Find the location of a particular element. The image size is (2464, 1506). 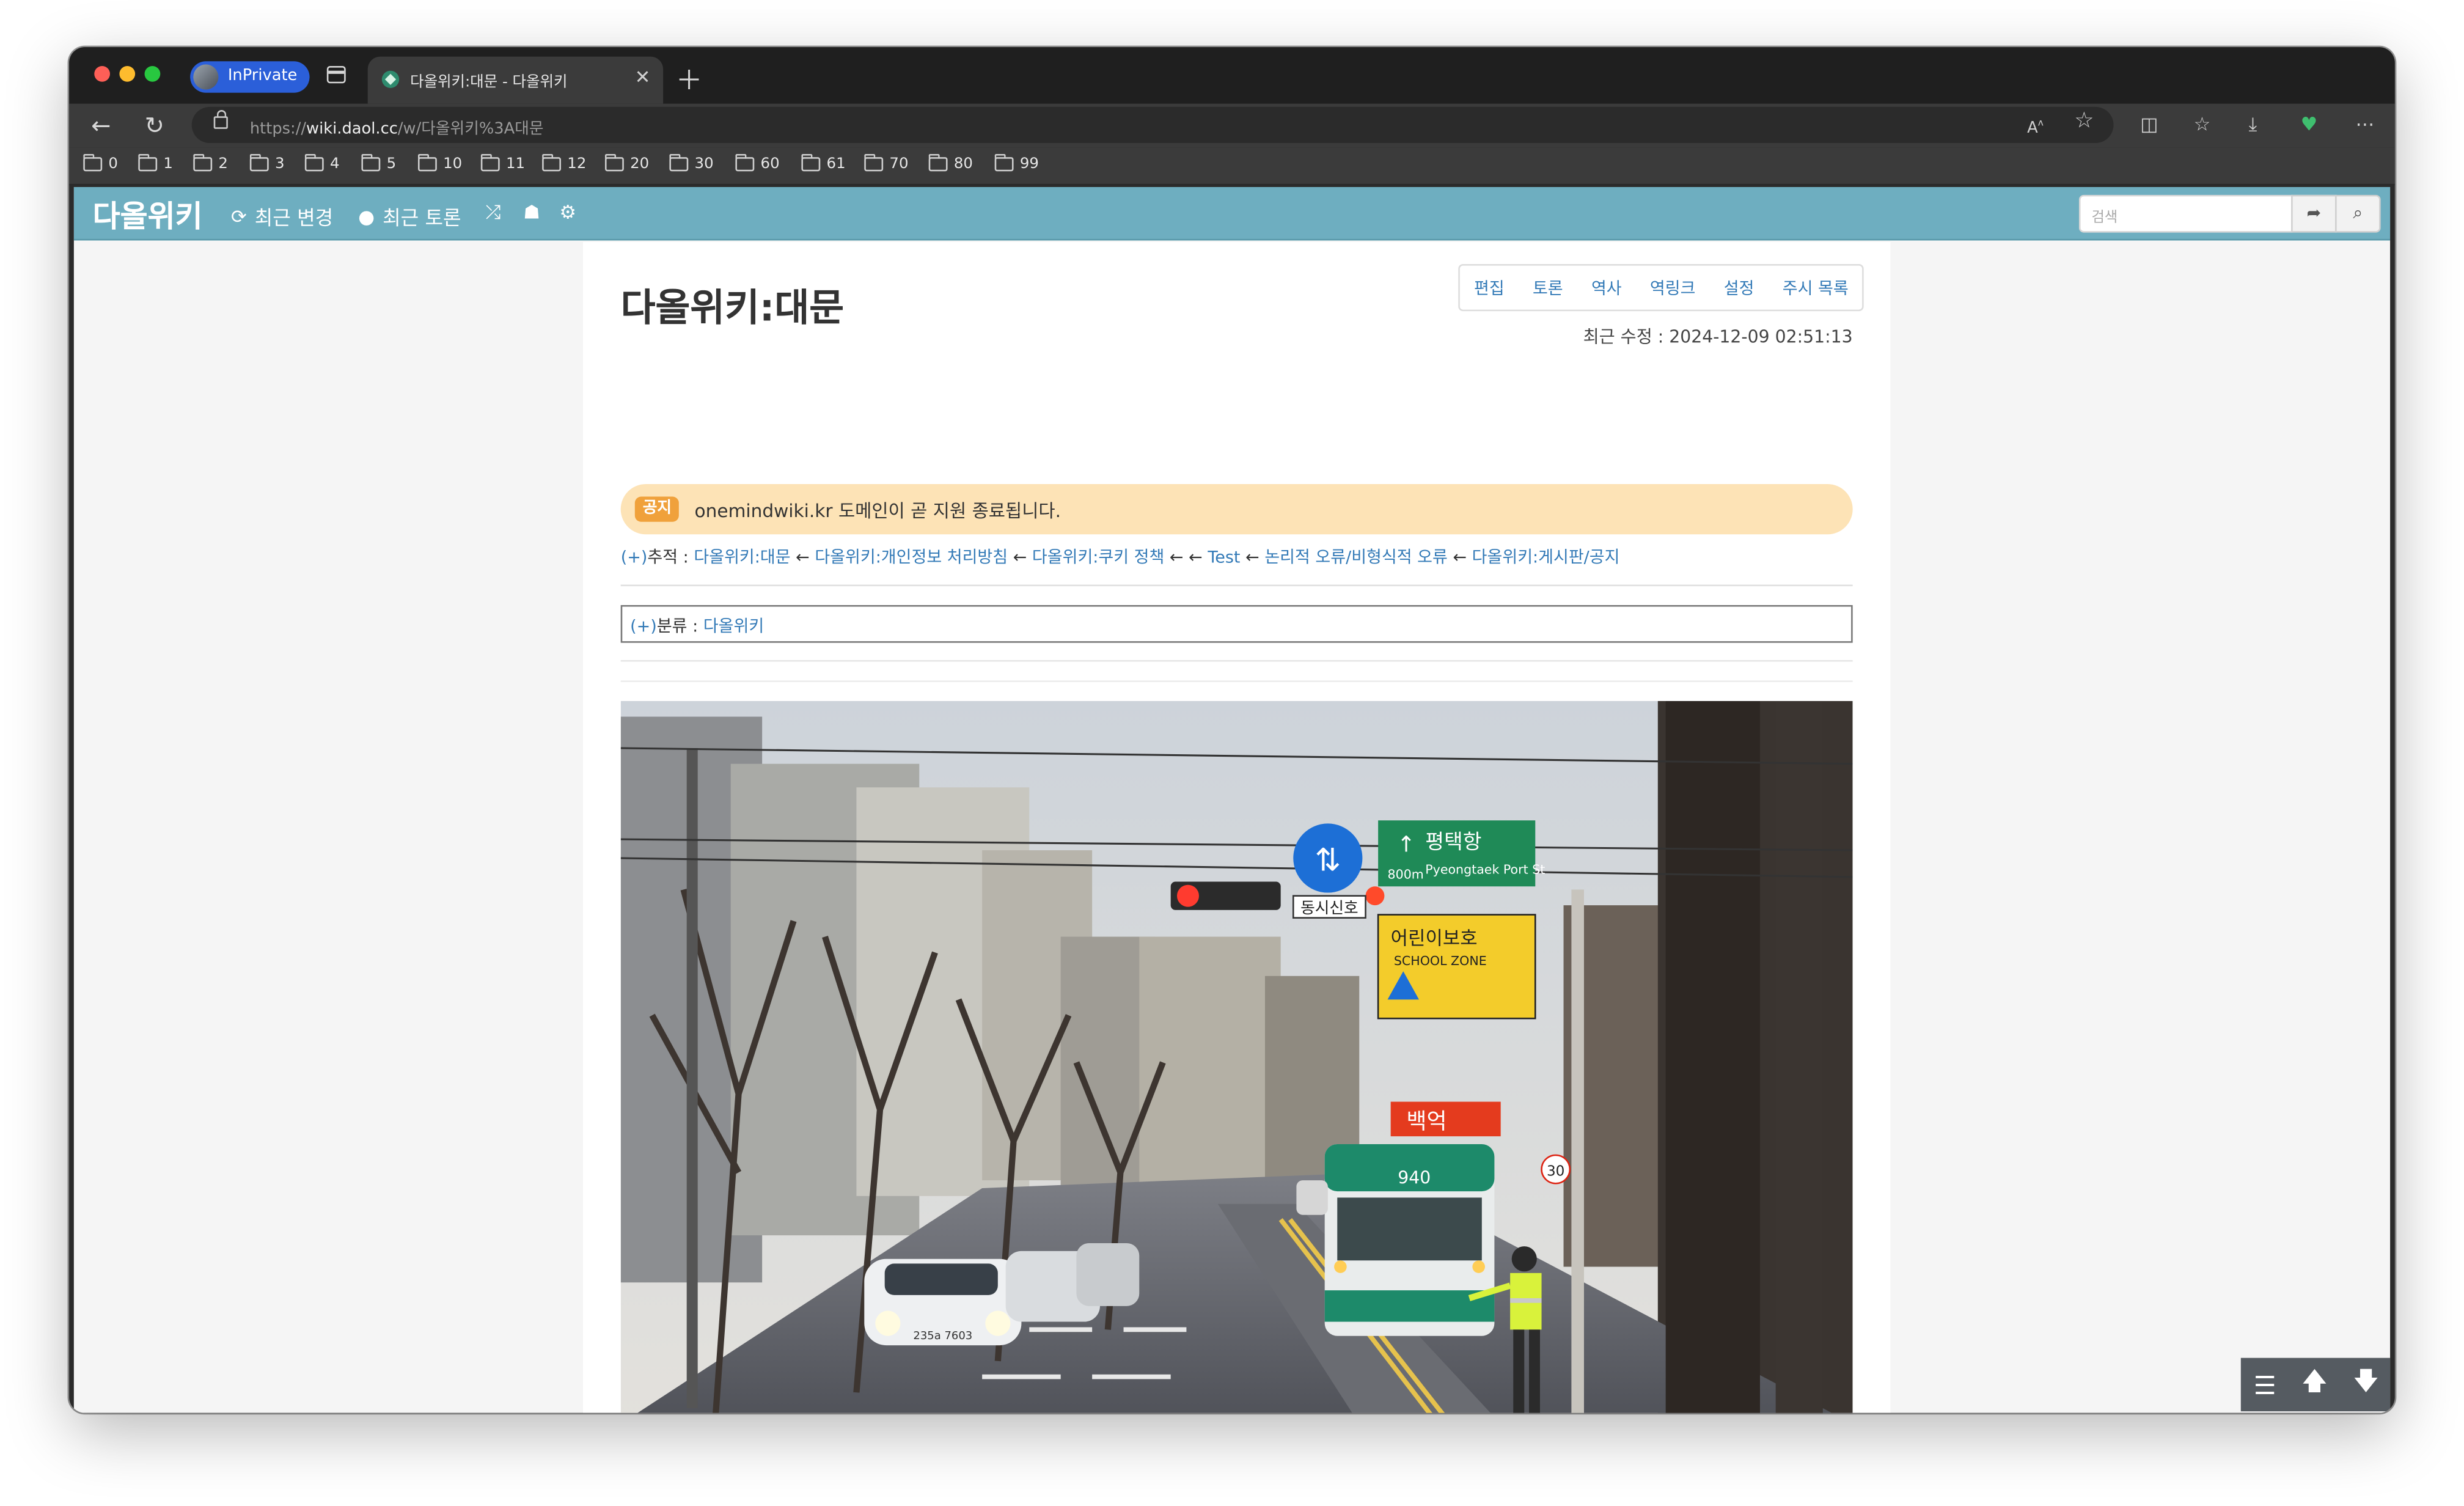

bookmark-folder: 2 is located at coordinates (211, 163).